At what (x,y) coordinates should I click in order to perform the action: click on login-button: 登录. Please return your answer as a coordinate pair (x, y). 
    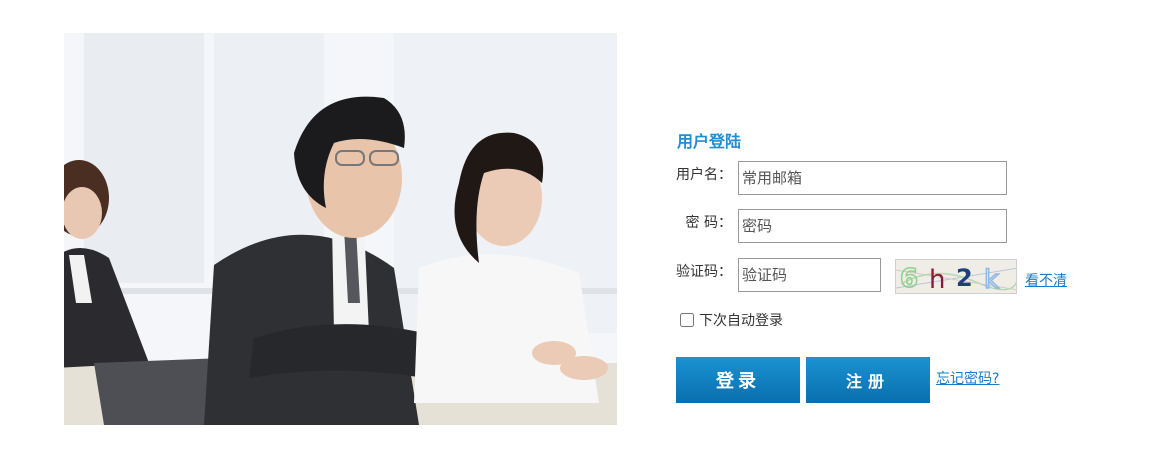
    Looking at the image, I should click on (738, 380).